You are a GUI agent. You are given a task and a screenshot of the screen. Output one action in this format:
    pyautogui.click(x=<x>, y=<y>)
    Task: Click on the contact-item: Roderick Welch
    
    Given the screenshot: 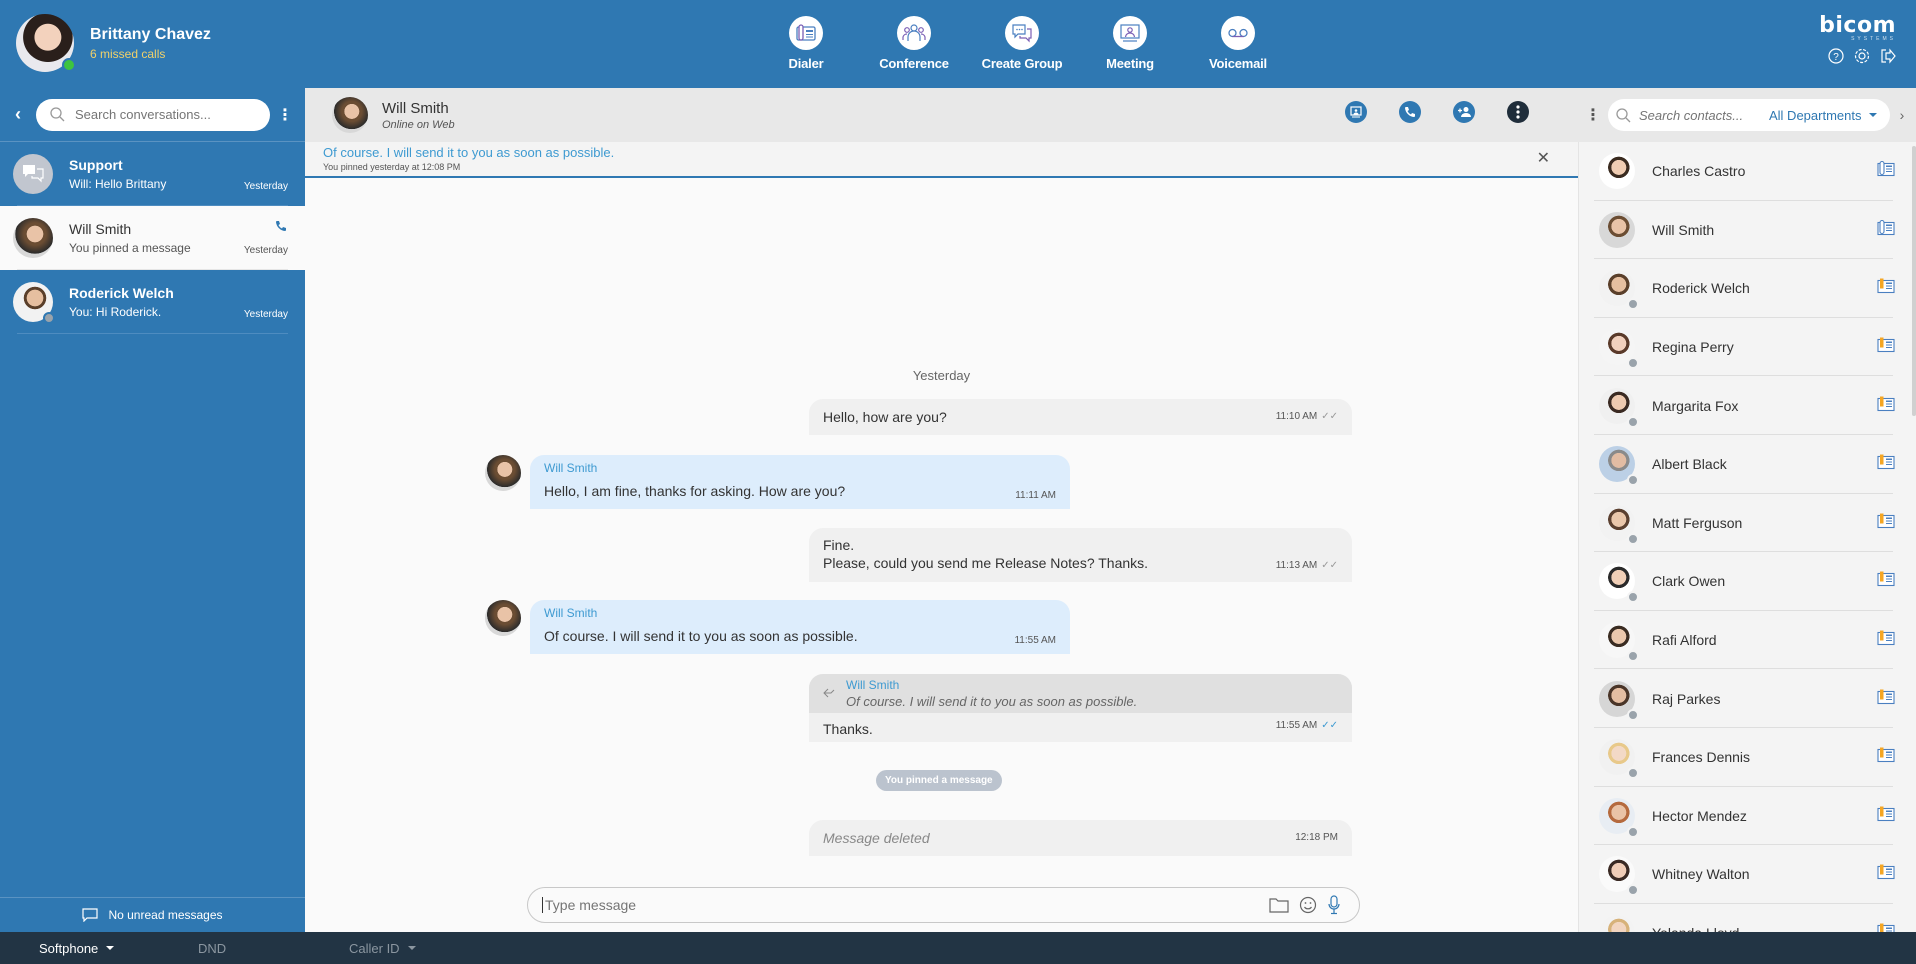 What is the action you would take?
    pyautogui.click(x=1747, y=288)
    